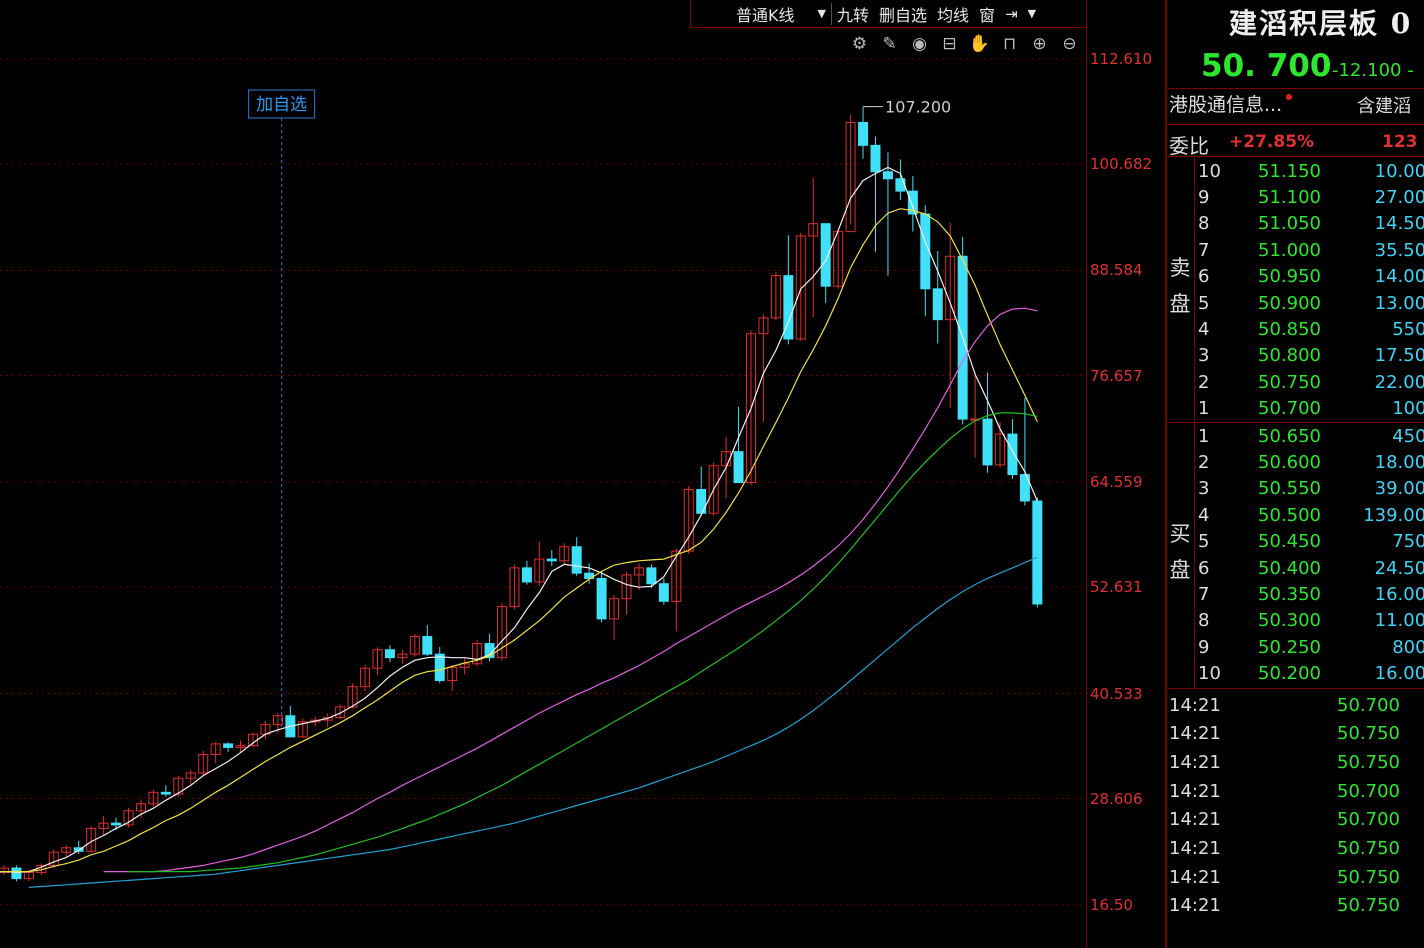  I want to click on buy-order-row: 8 50.300 11.00K, so click(1311, 621).